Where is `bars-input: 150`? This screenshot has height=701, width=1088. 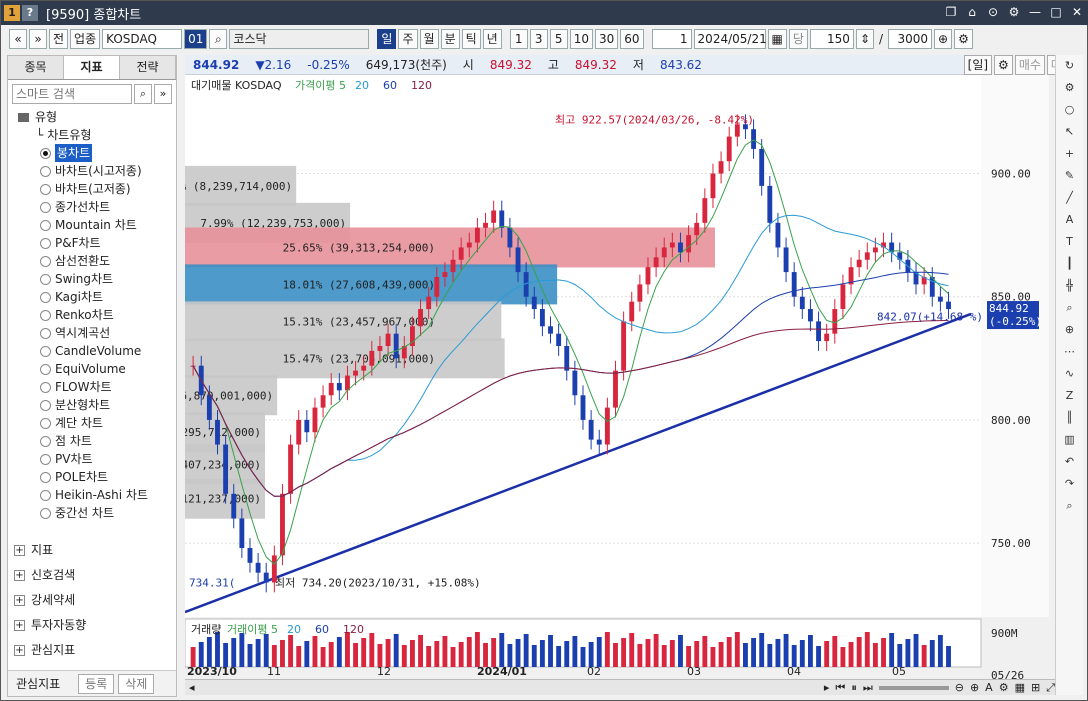
bars-input: 150 is located at coordinates (831, 39).